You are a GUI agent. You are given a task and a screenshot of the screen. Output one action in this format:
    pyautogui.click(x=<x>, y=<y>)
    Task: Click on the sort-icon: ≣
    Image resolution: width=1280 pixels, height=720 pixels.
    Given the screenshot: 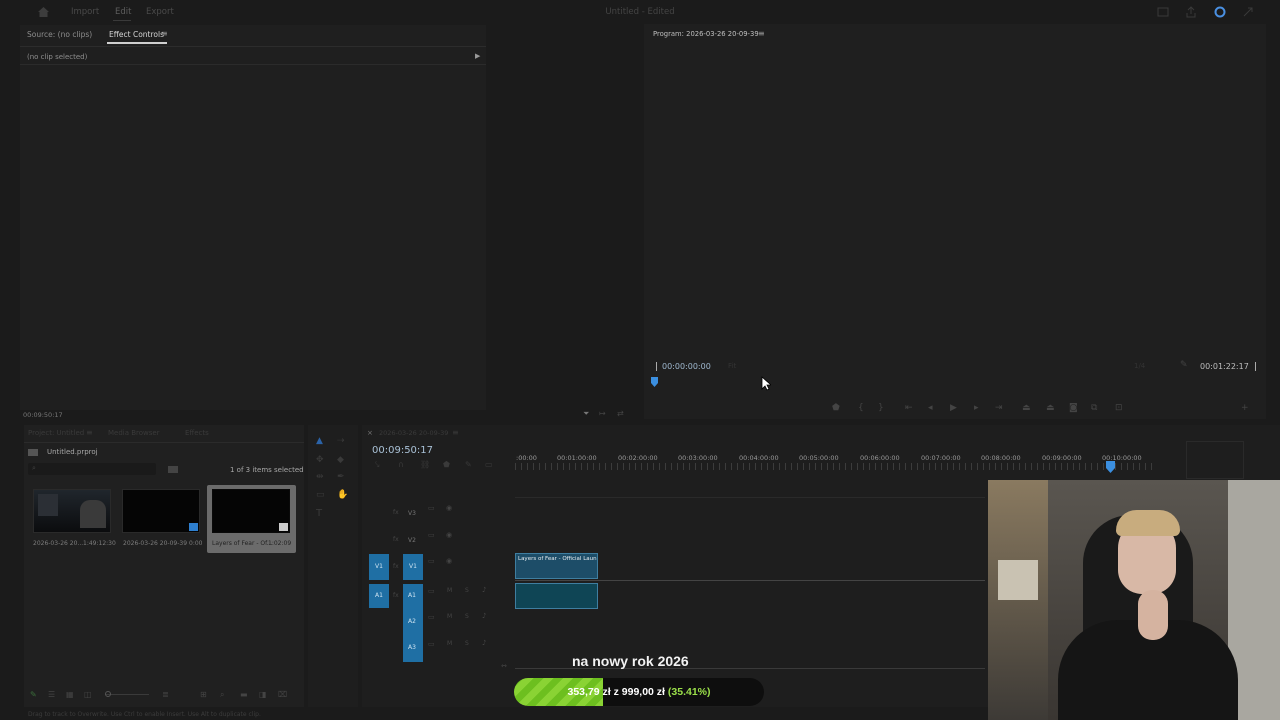 What is the action you would take?
    pyautogui.click(x=165, y=694)
    